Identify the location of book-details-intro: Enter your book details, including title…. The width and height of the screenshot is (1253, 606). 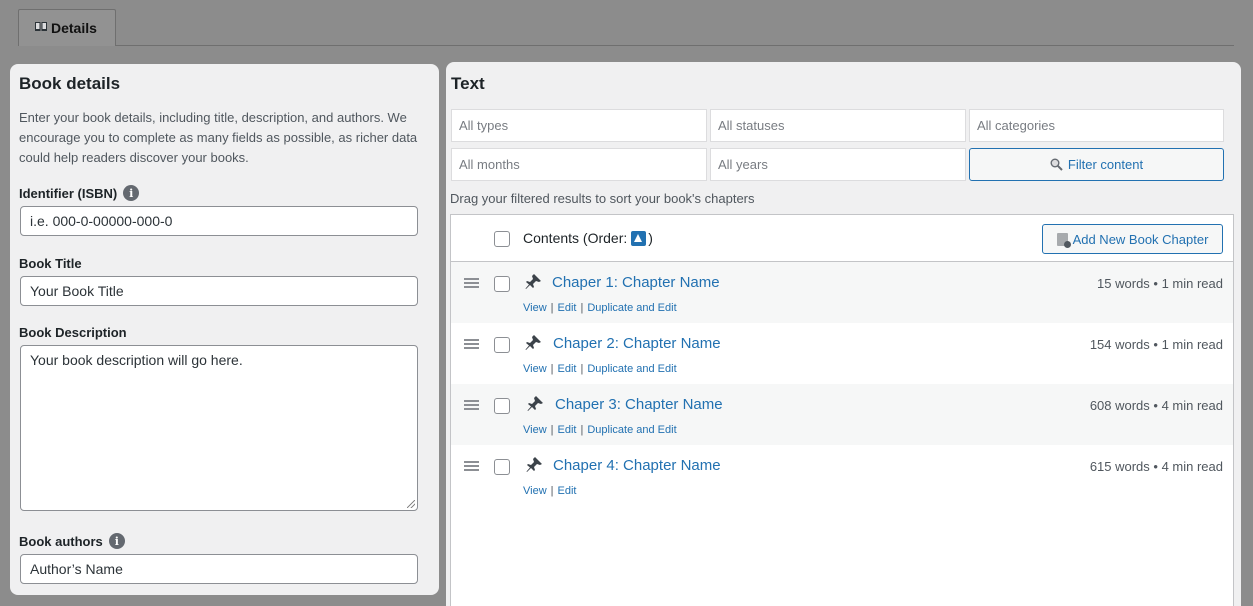
(218, 137).